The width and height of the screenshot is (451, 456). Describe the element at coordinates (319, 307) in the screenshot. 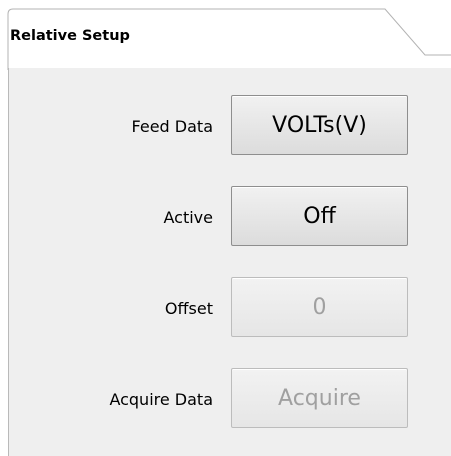

I see `offset-input: 0` at that location.